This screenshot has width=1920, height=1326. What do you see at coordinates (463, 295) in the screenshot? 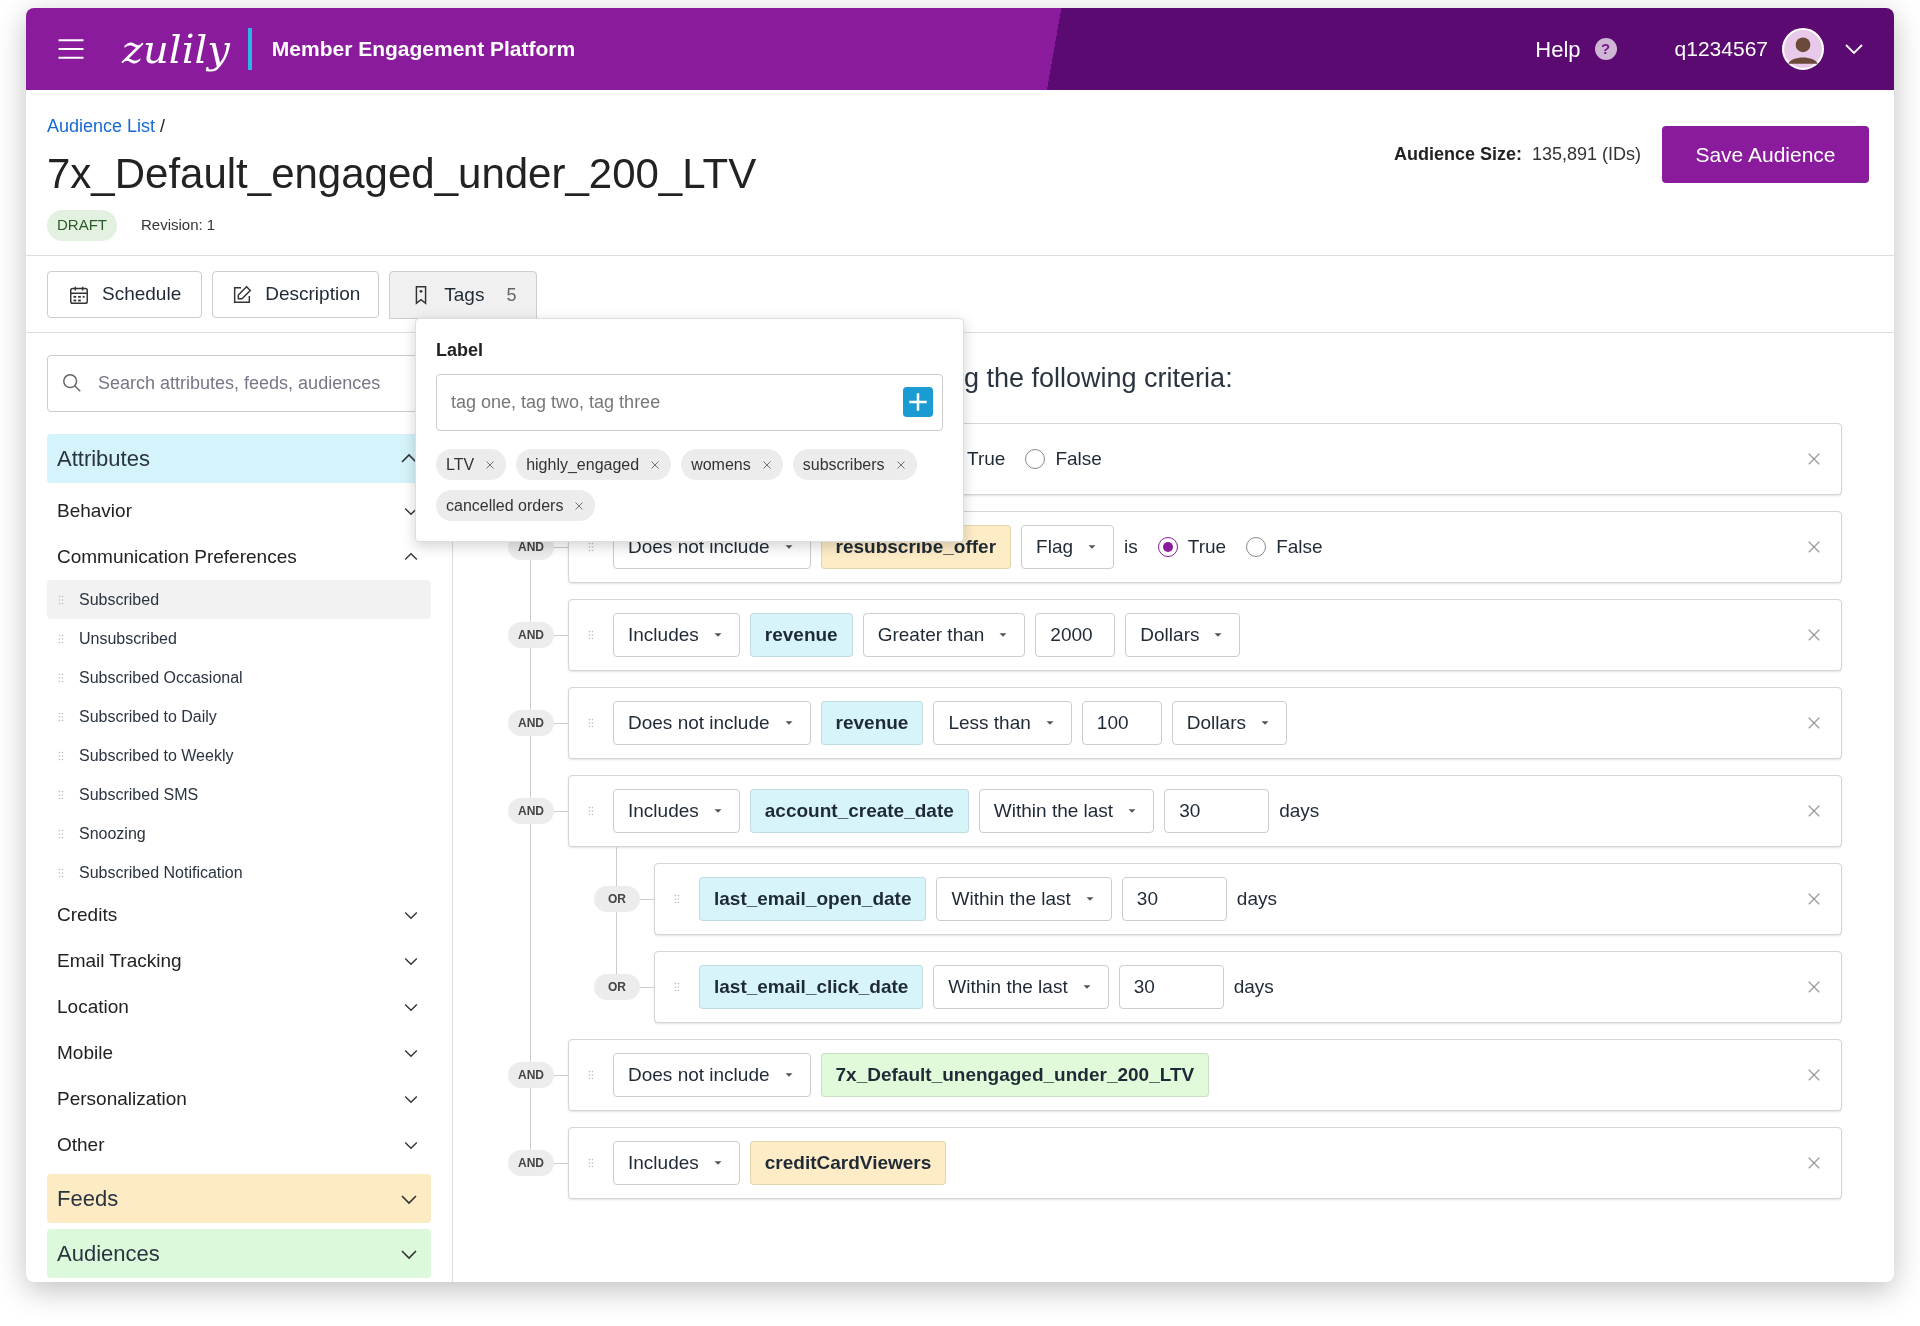
I see `toolbar-tab: Tags 5` at bounding box center [463, 295].